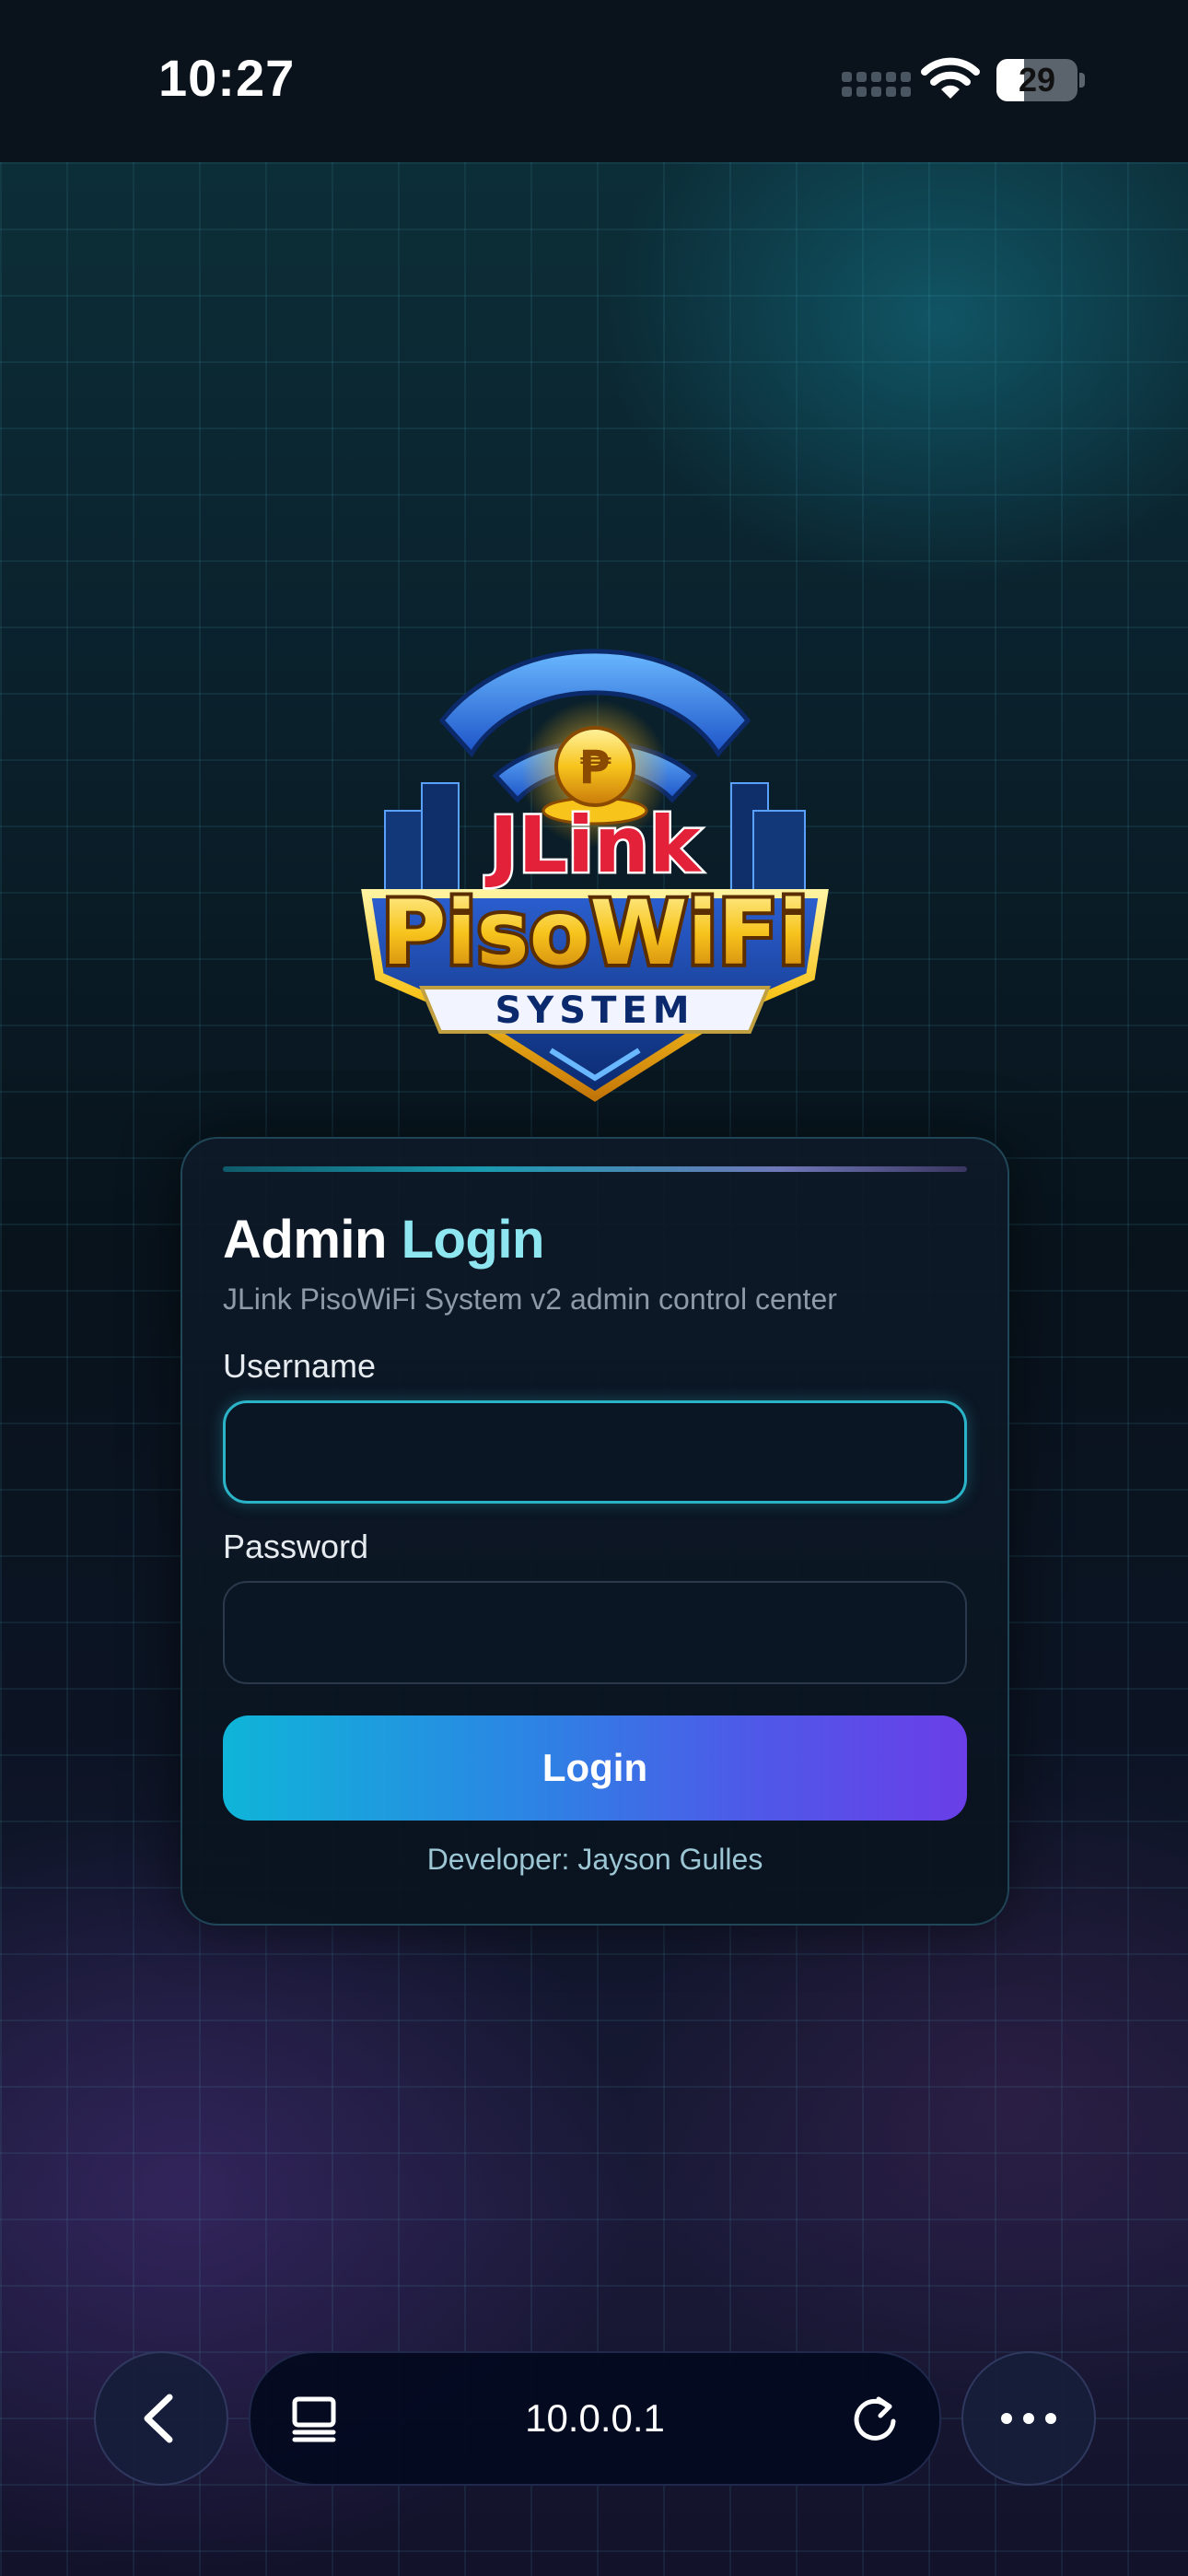 This screenshot has width=1188, height=2576. What do you see at coordinates (594, 81) in the screenshot?
I see `status-bar: 10:27 29` at bounding box center [594, 81].